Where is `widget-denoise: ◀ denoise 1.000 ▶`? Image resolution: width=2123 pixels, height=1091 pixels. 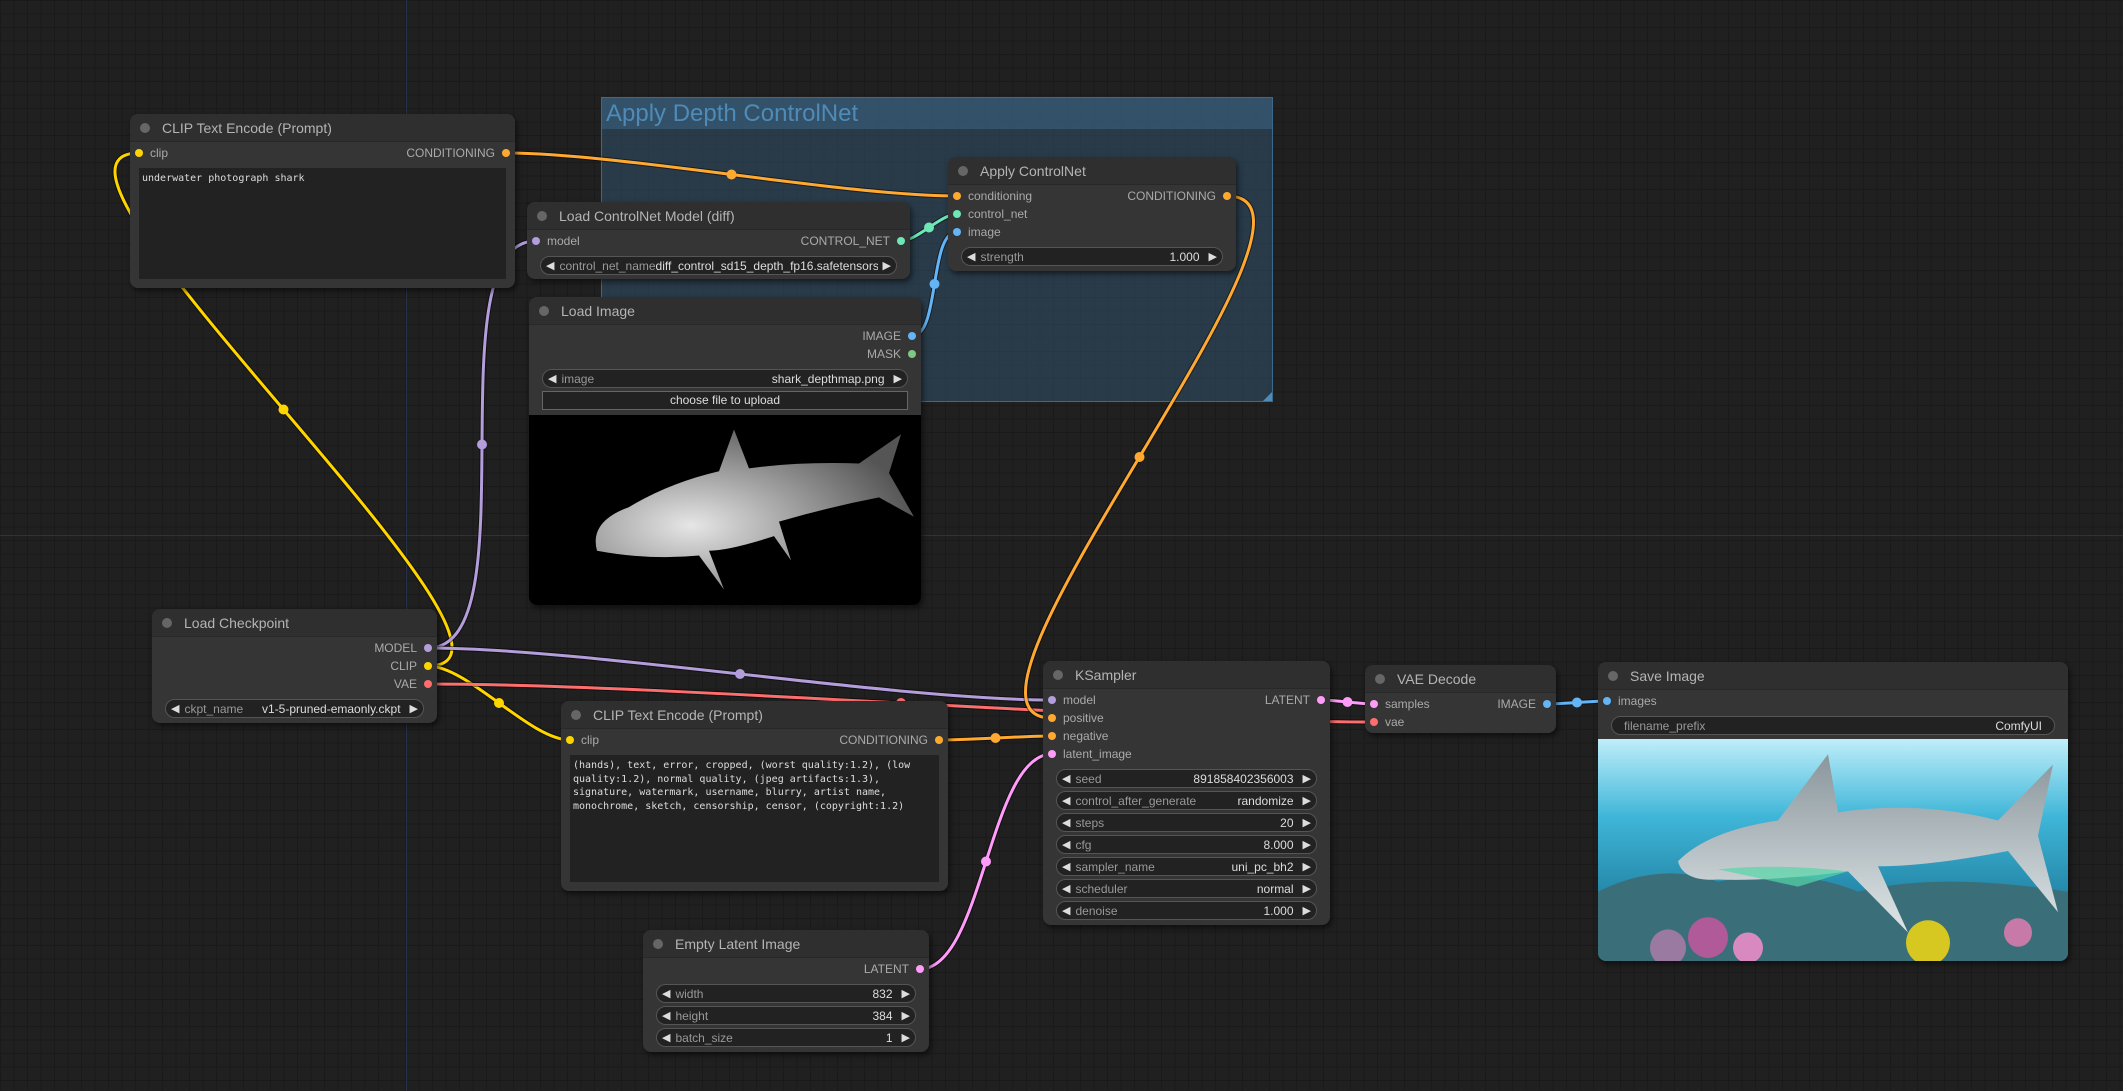 widget-denoise: ◀ denoise 1.000 ▶ is located at coordinates (1186, 910).